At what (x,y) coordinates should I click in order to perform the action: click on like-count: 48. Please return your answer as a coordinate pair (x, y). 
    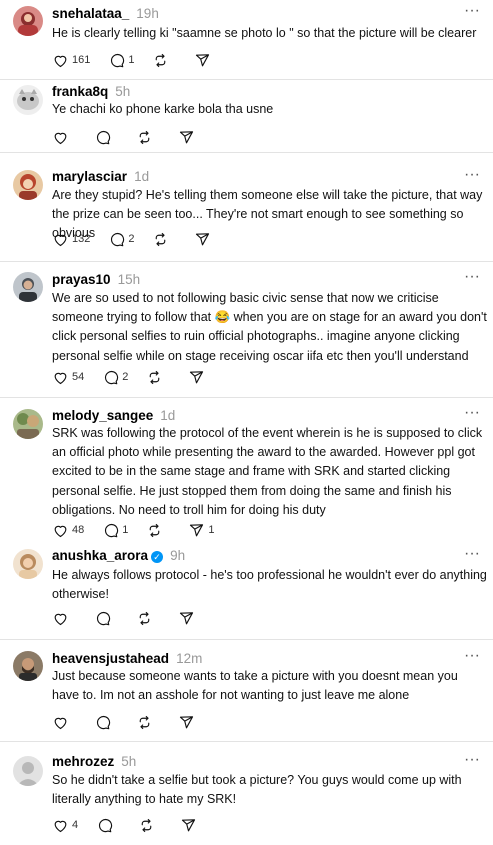
    Looking at the image, I should click on (78, 530).